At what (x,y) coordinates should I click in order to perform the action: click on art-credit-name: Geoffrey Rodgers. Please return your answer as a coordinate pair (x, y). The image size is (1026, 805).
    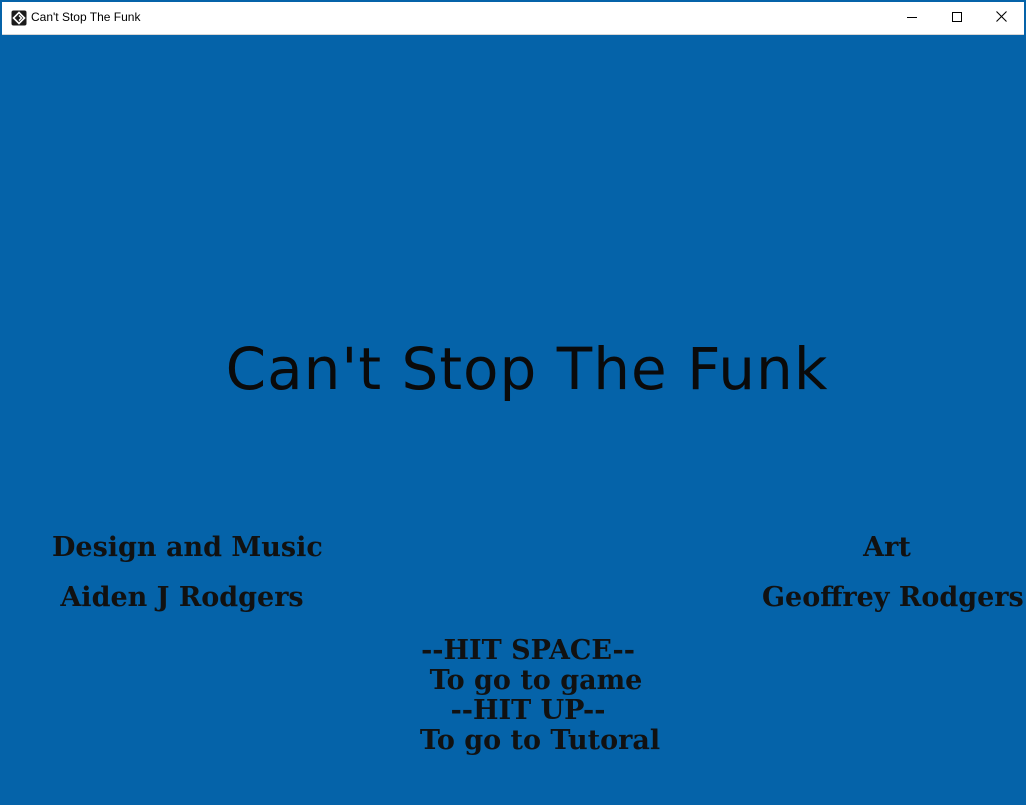
    Looking at the image, I should click on (893, 597).